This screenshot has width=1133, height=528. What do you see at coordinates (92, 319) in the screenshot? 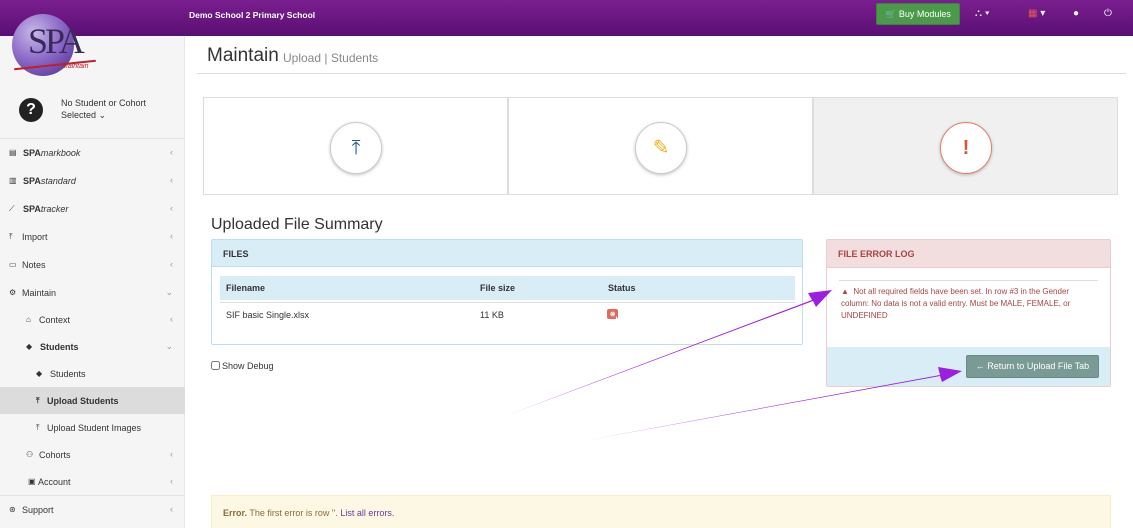
I see `sidebar-item-context: ⌂ Context ‹` at bounding box center [92, 319].